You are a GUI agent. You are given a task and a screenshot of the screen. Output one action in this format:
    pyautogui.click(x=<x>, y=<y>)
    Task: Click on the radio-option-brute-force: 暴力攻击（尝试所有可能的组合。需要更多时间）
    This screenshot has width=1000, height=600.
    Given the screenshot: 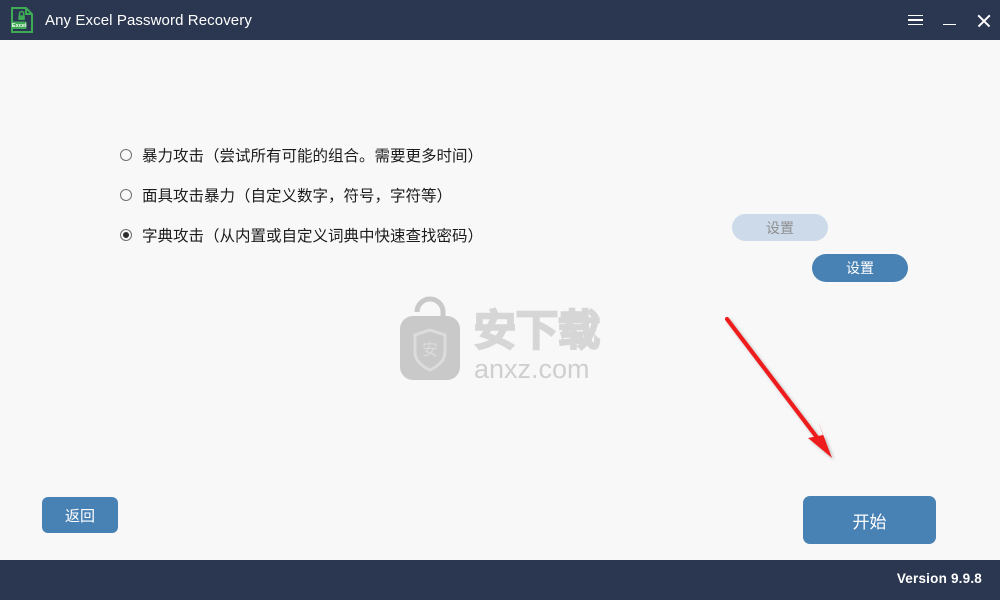 What is the action you would take?
    pyautogui.click(x=301, y=155)
    